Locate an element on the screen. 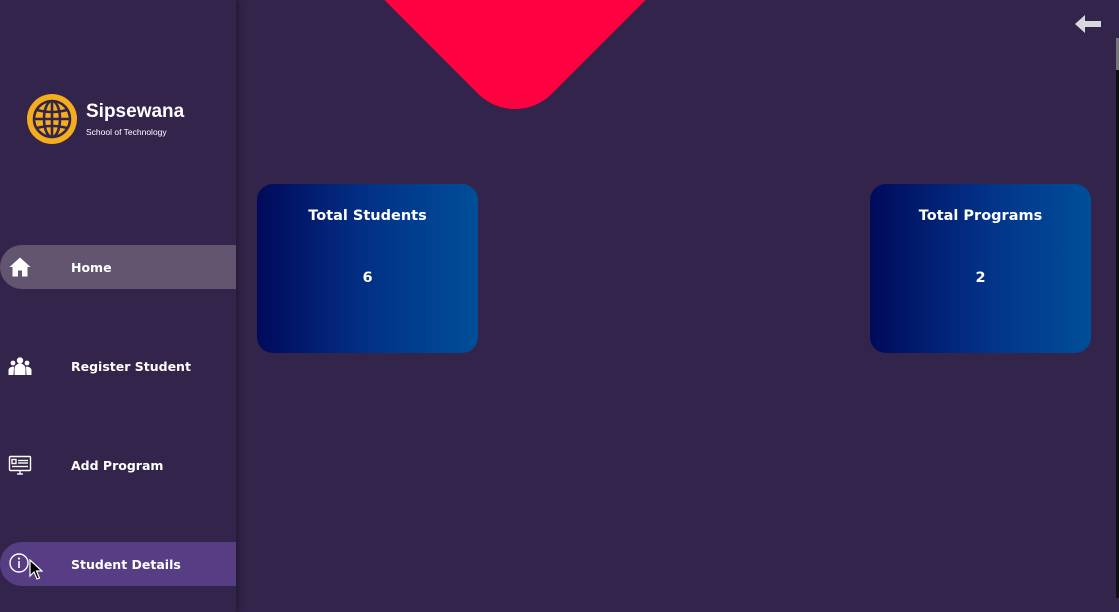 The height and width of the screenshot is (612, 1119). sidebar-item-add-program: Add Program is located at coordinates (118, 465).